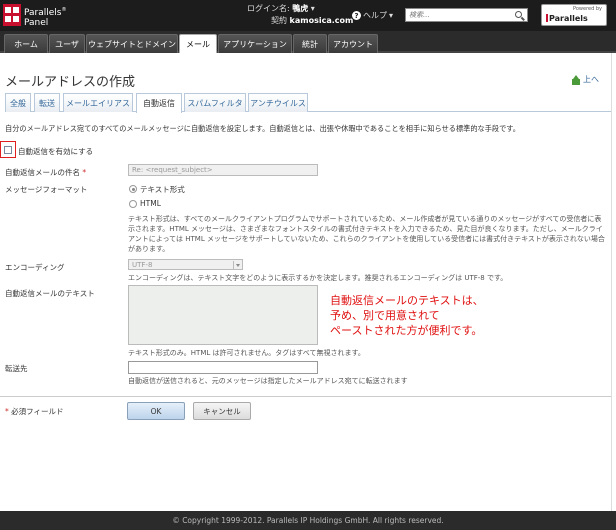  What do you see at coordinates (55, 151) in the screenshot?
I see `enable-autoreply-label: 自動返信を有効にする` at bounding box center [55, 151].